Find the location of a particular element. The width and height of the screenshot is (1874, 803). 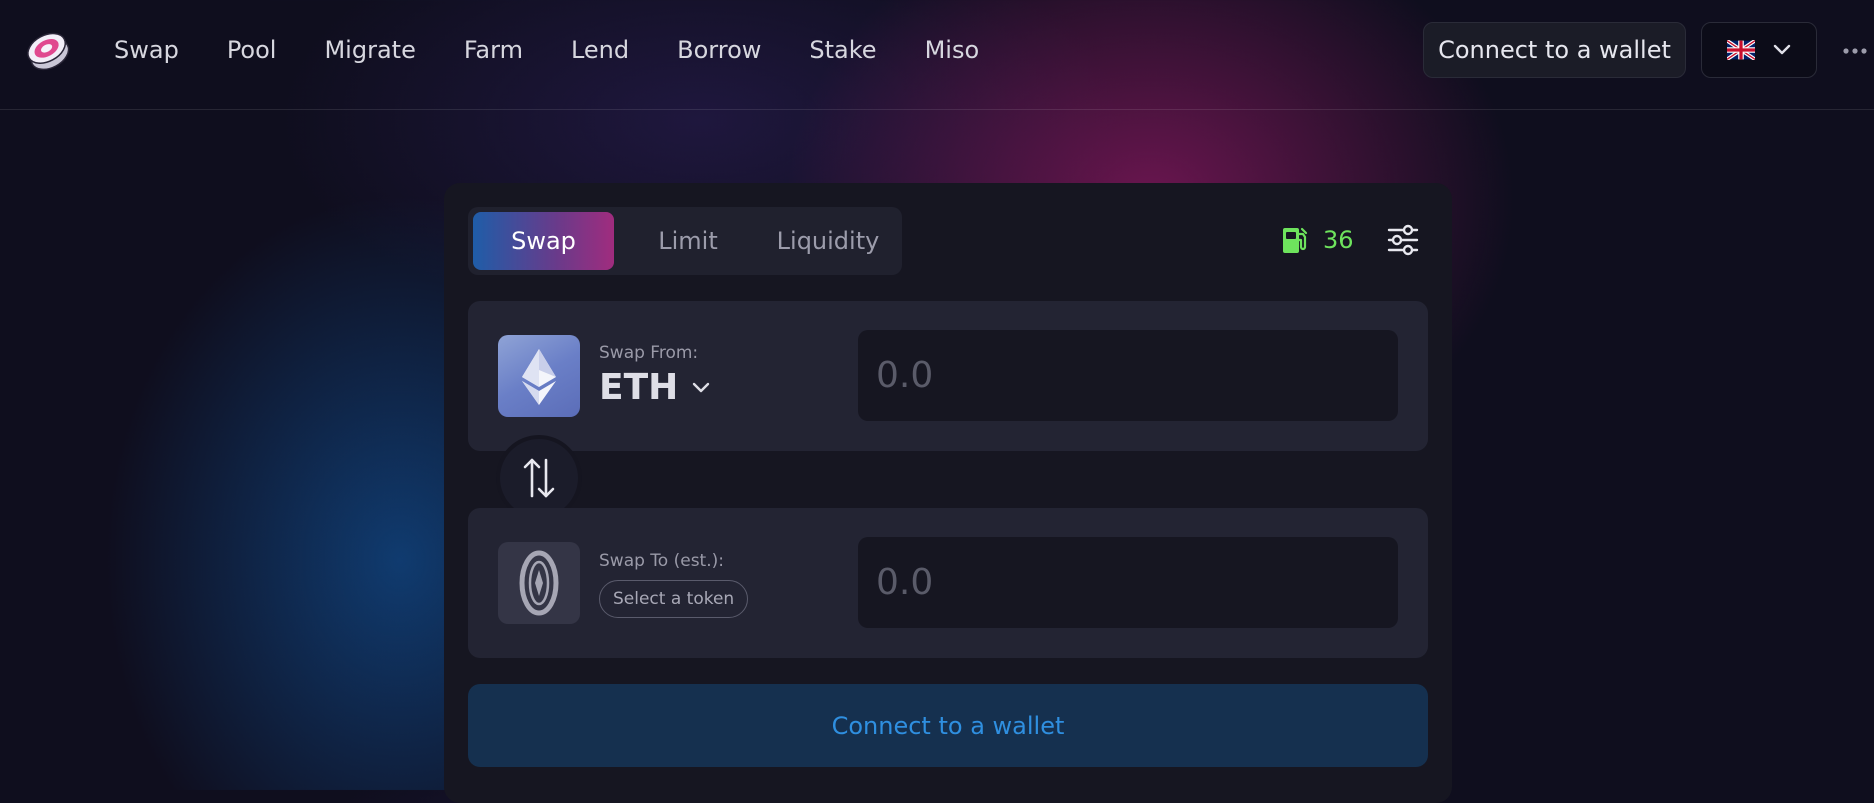

connect-wallet-main-button: Connect to a wallet is located at coordinates (948, 725).